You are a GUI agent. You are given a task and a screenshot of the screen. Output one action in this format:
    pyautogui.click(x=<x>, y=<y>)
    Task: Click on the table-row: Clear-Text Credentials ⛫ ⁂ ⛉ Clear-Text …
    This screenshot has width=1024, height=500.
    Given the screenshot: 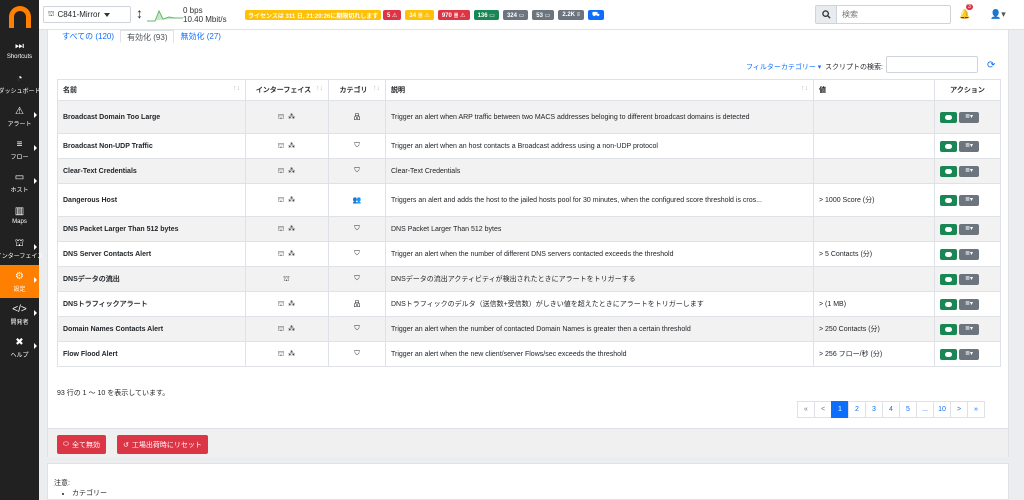 What is the action you would take?
    pyautogui.click(x=529, y=171)
    